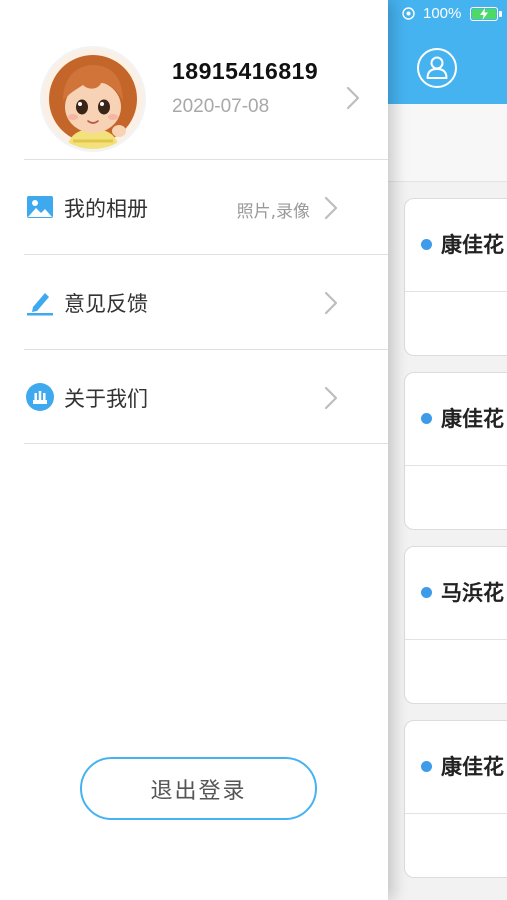  I want to click on profile-header: 18915416819 2020-07-08, so click(194, 80).